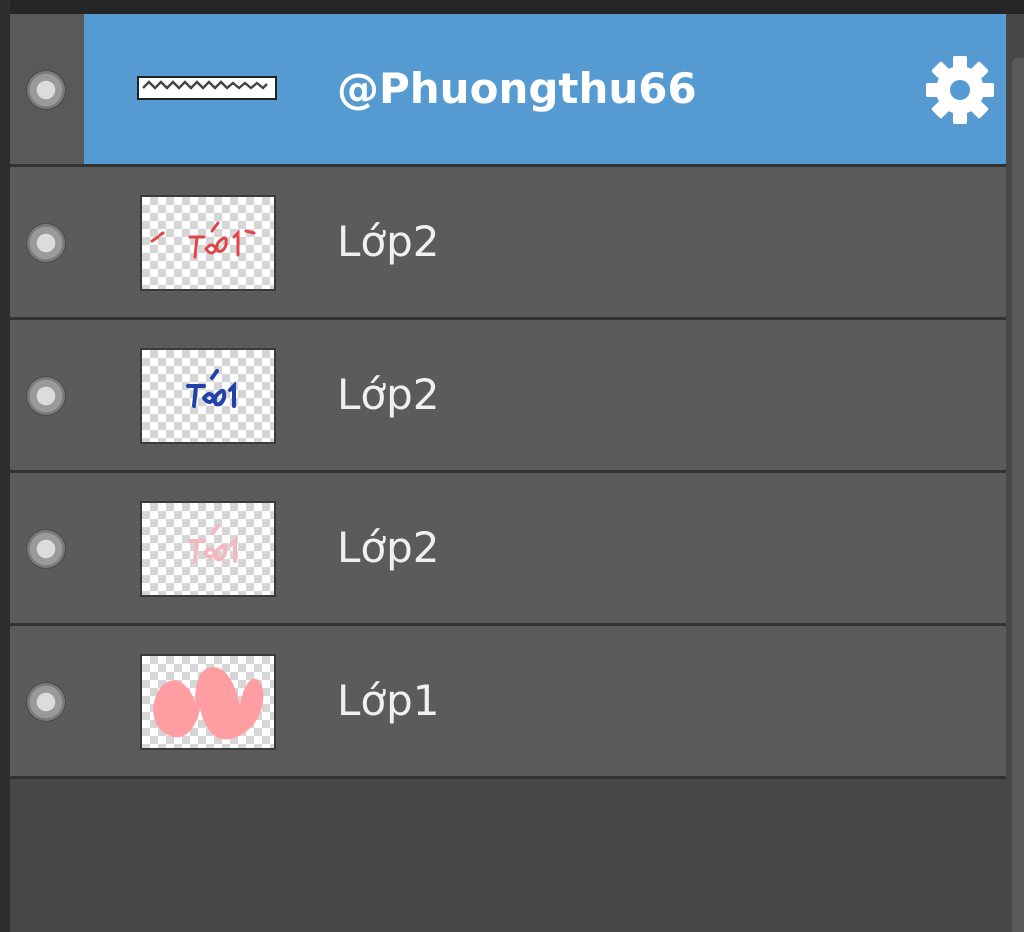  Describe the element at coordinates (1018, 495) in the screenshot. I see `scrollbar` at that location.